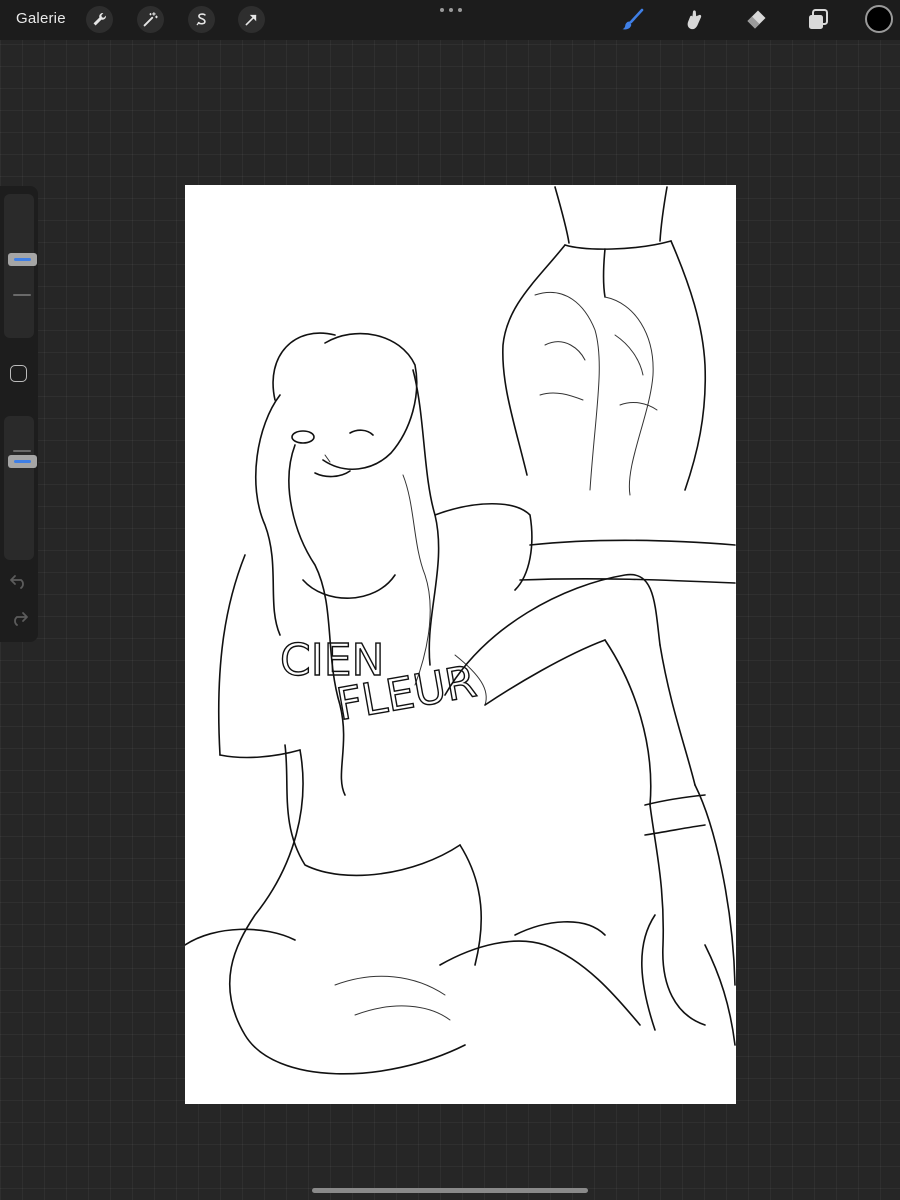 This screenshot has width=900, height=1200. I want to click on opacity-thumb, so click(22, 461).